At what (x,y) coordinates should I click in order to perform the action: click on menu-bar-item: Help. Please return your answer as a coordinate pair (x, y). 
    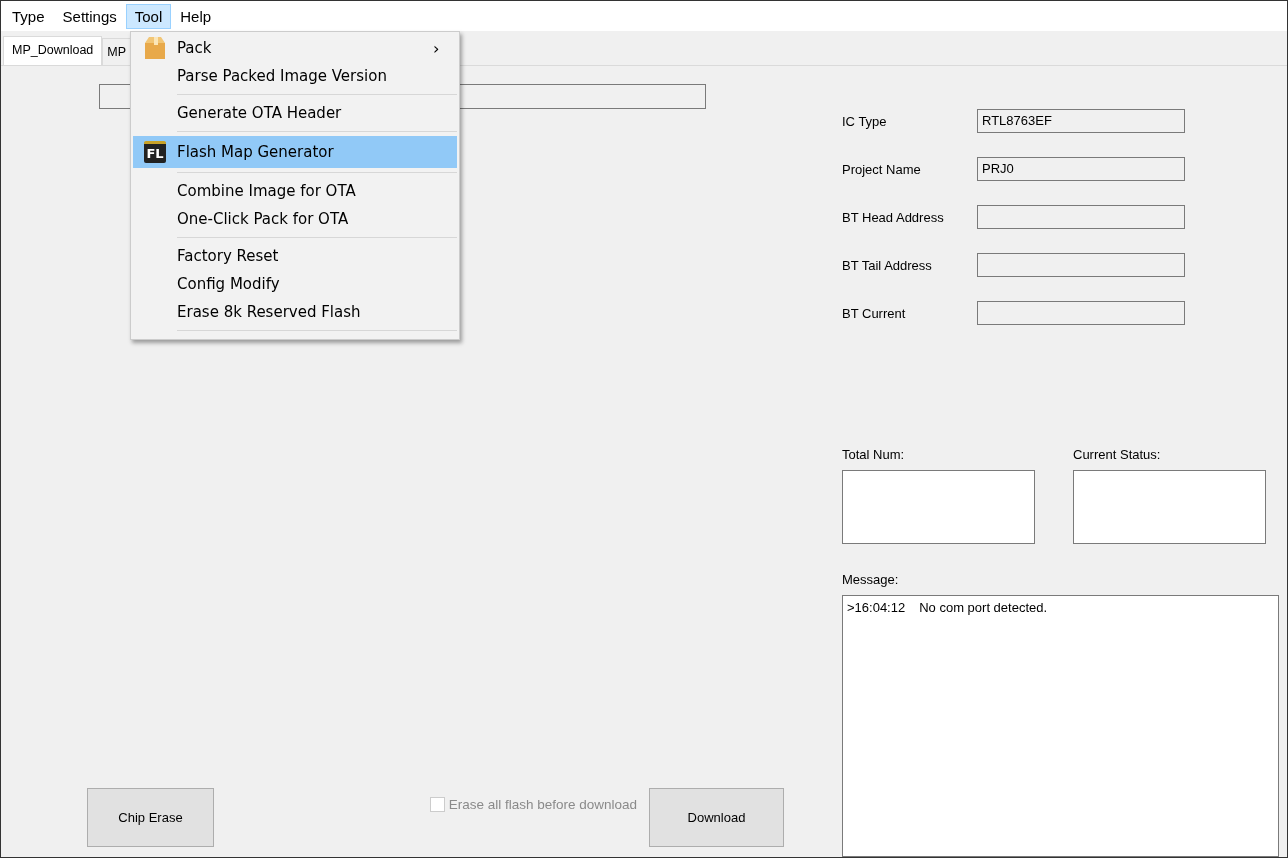
    Looking at the image, I should click on (196, 16).